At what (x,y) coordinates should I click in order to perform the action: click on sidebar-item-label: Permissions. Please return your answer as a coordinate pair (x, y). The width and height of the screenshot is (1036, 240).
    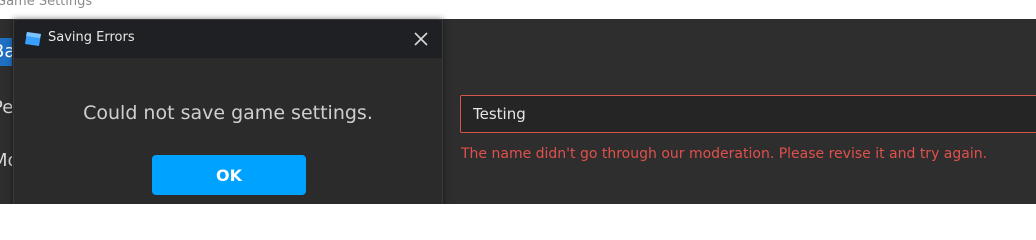
    Looking at the image, I should click on (6, 107).